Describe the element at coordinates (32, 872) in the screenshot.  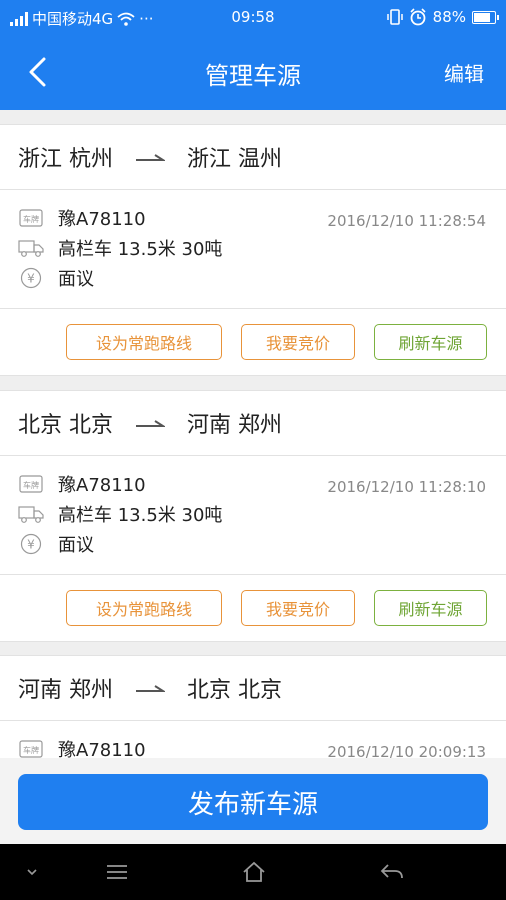
I see `chevron-down-icon` at that location.